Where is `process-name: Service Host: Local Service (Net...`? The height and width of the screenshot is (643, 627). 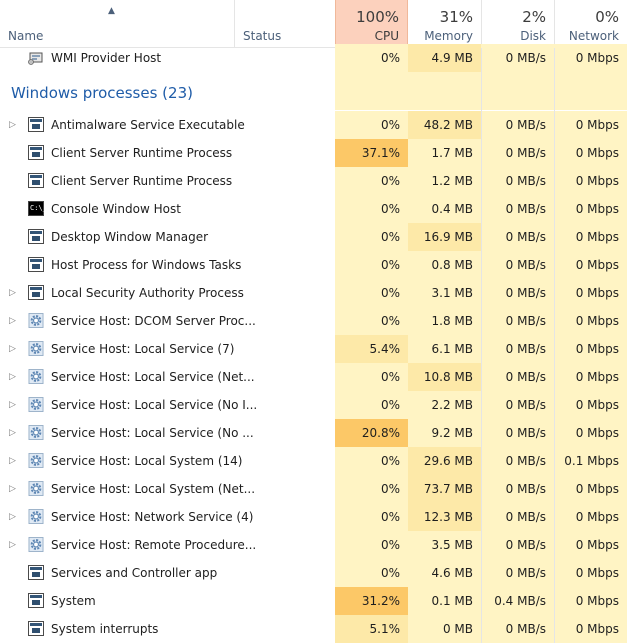
process-name: Service Host: Local Service (Net... is located at coordinates (153, 377).